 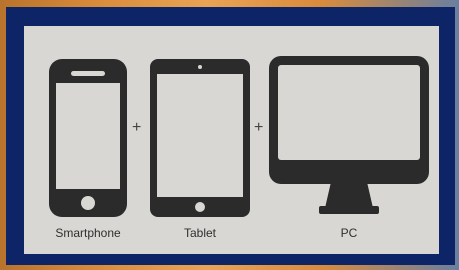 What do you see at coordinates (349, 233) in the screenshot?
I see `pc-label: PC` at bounding box center [349, 233].